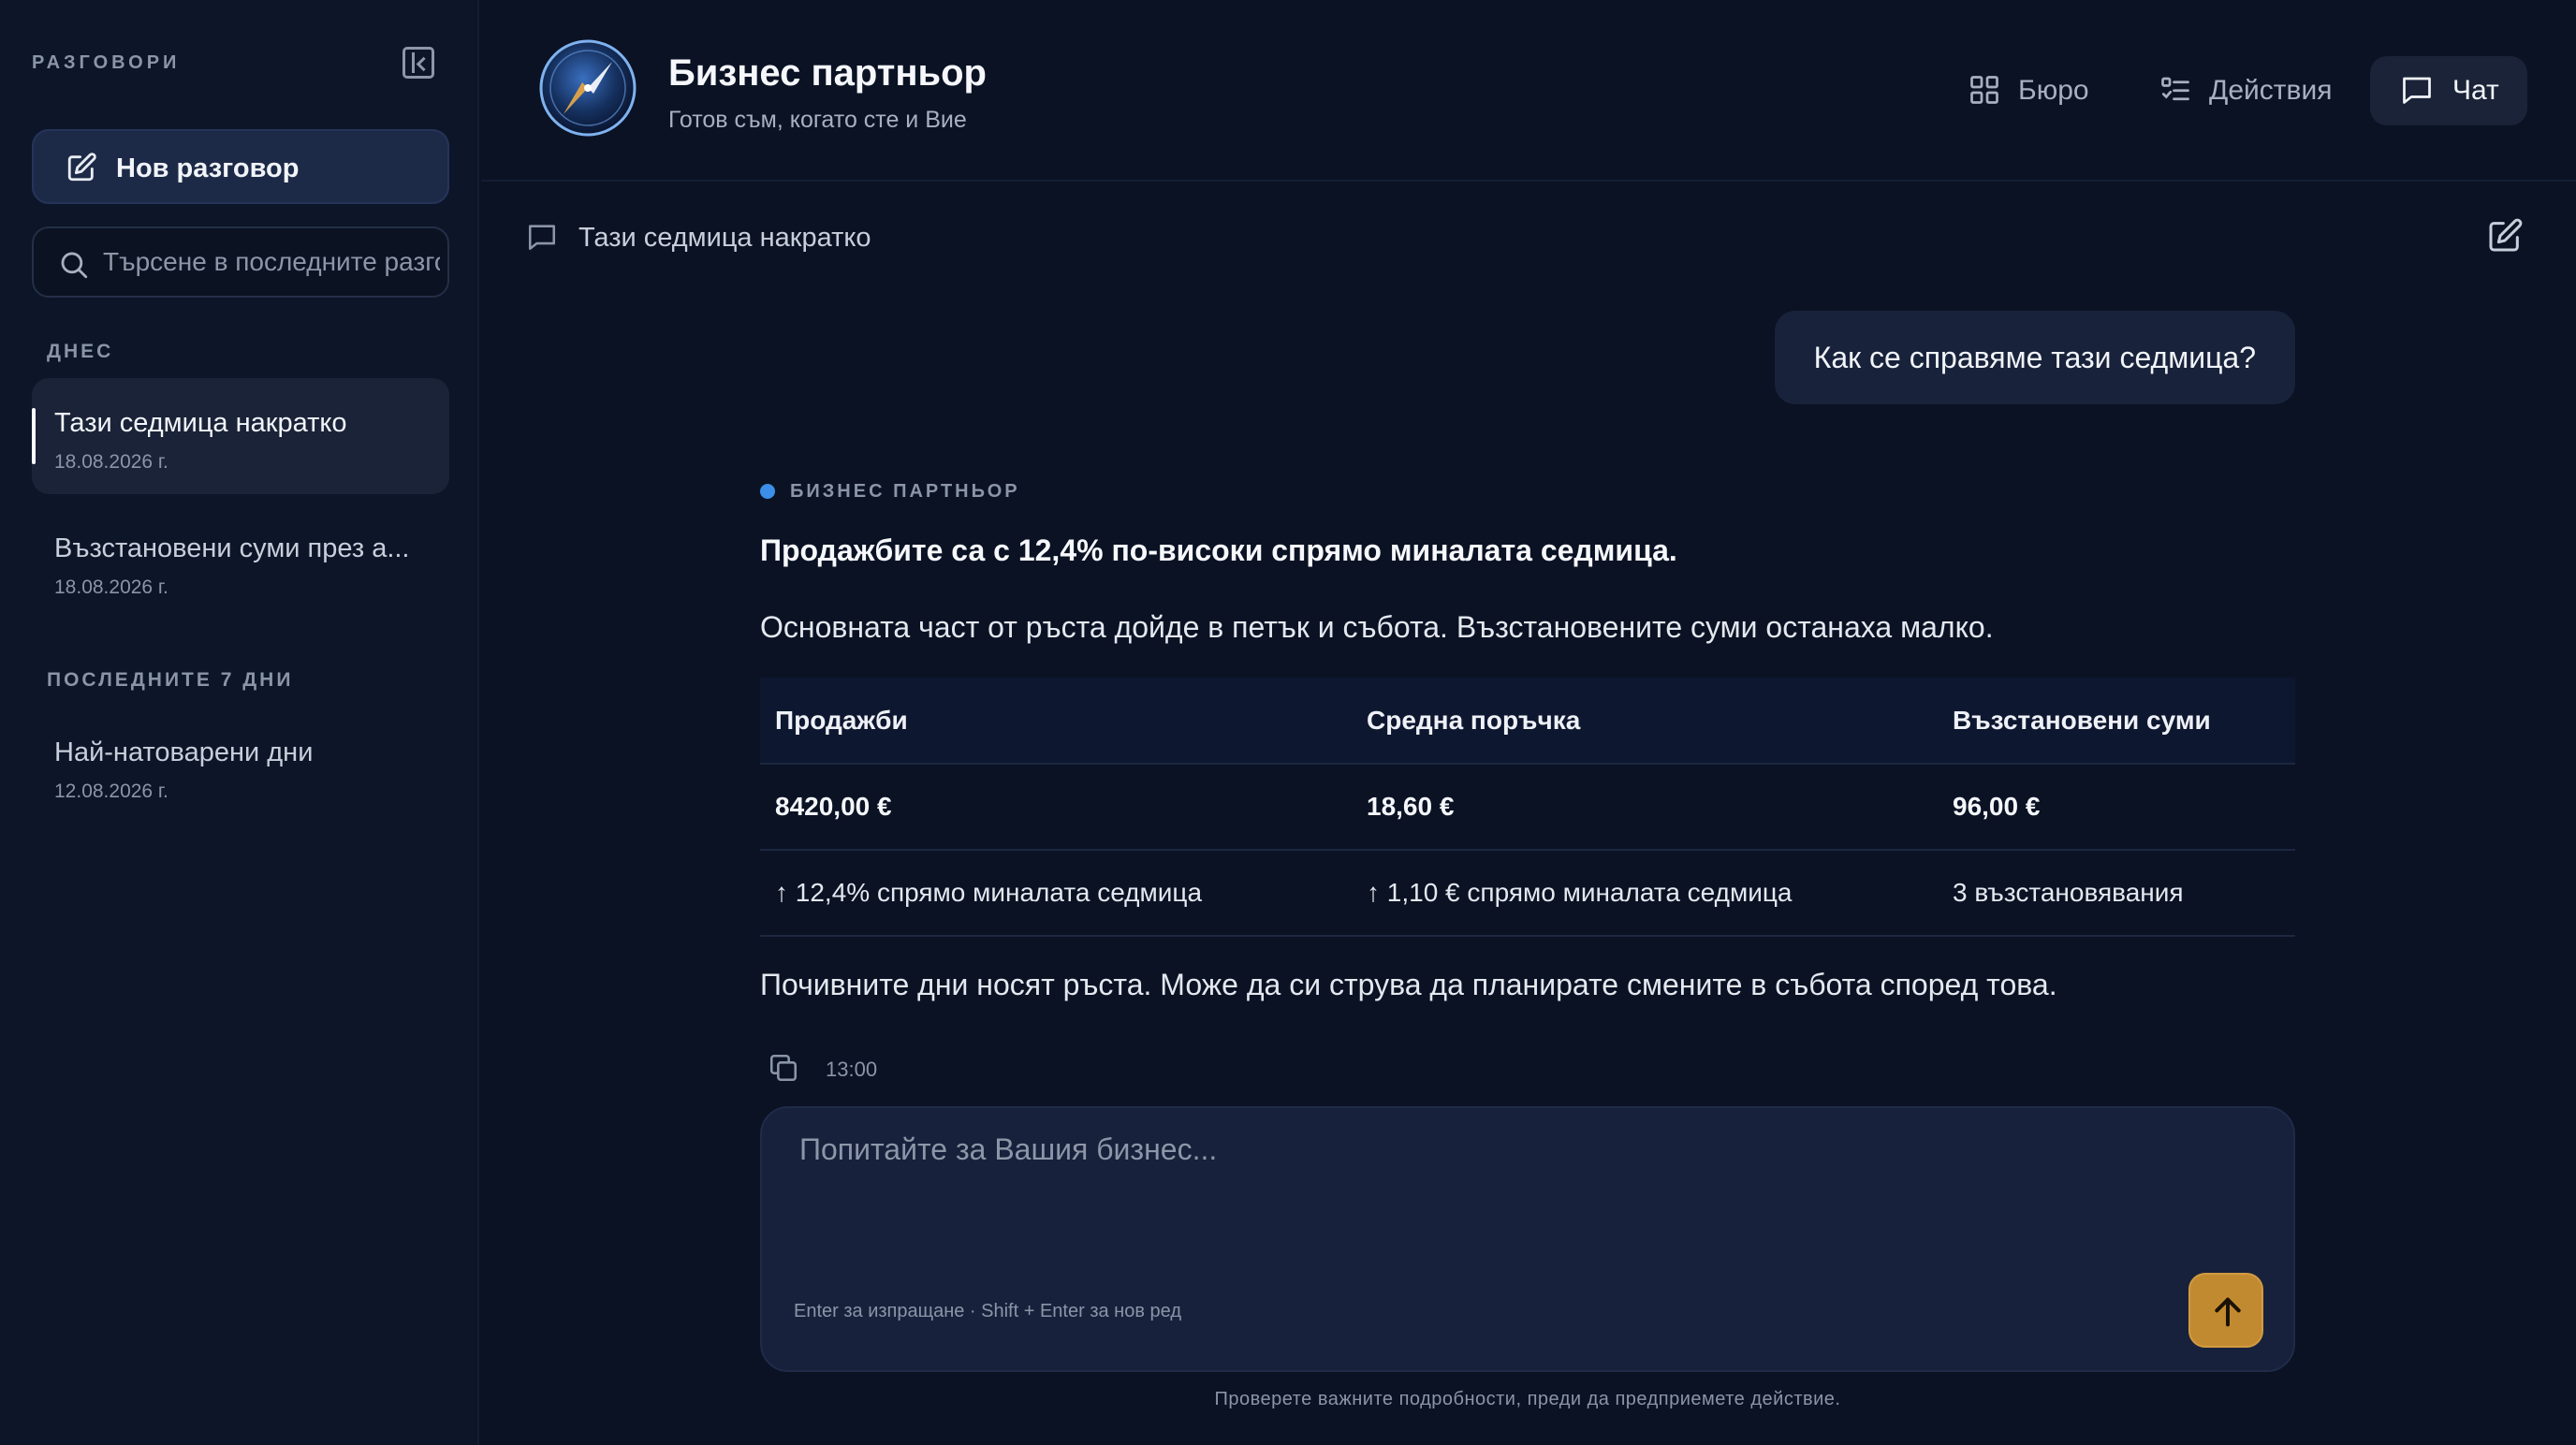 The image size is (2576, 1445). I want to click on collapse-sidebar-icon, so click(418, 63).